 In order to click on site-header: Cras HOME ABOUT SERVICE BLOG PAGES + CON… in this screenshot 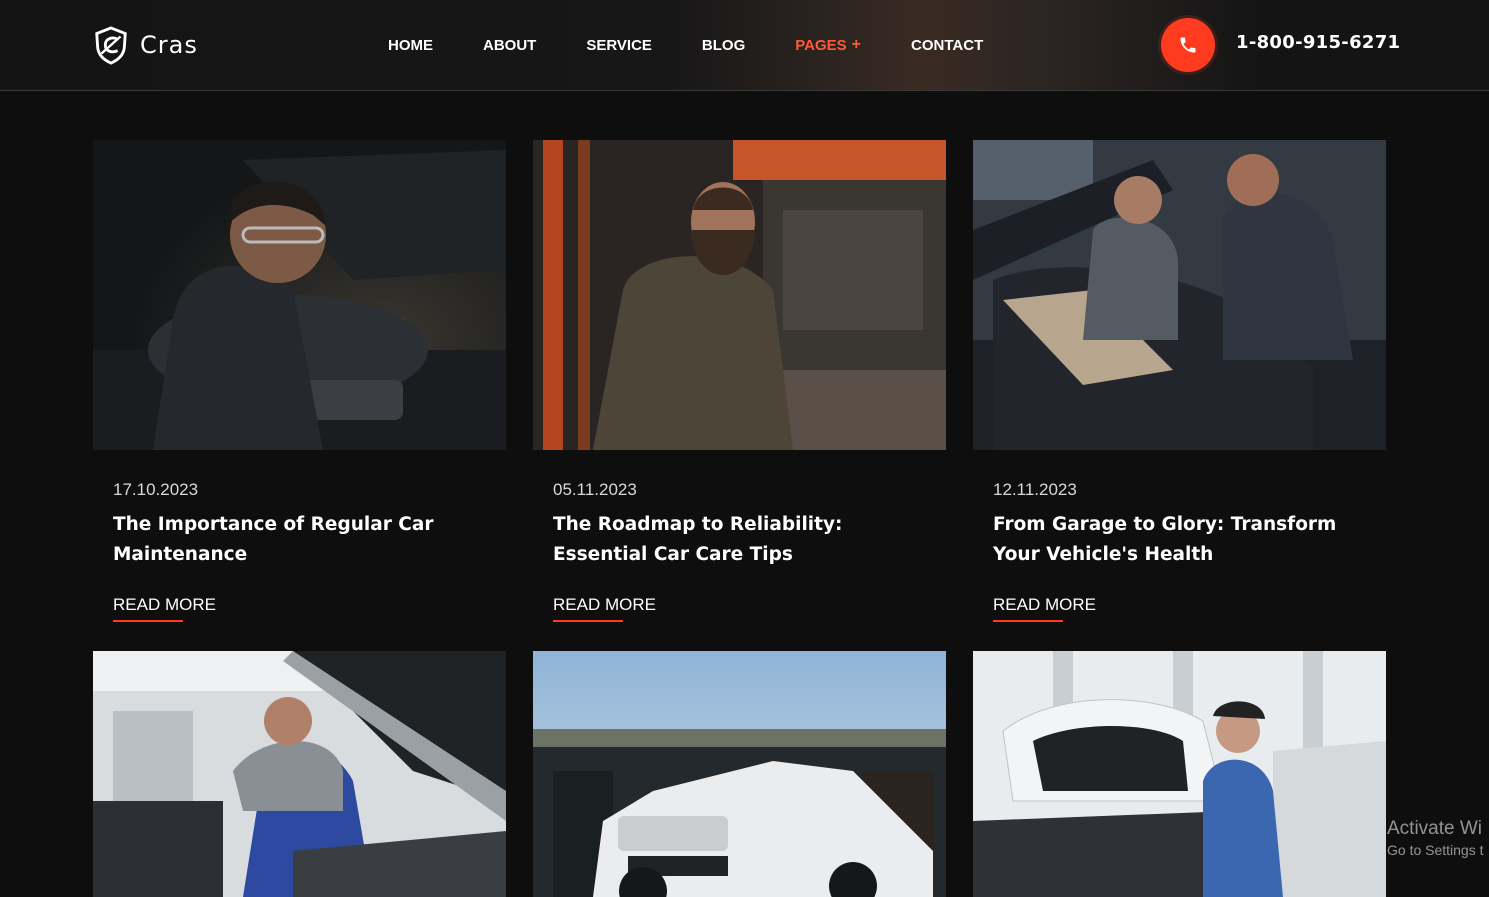, I will do `click(744, 45)`.